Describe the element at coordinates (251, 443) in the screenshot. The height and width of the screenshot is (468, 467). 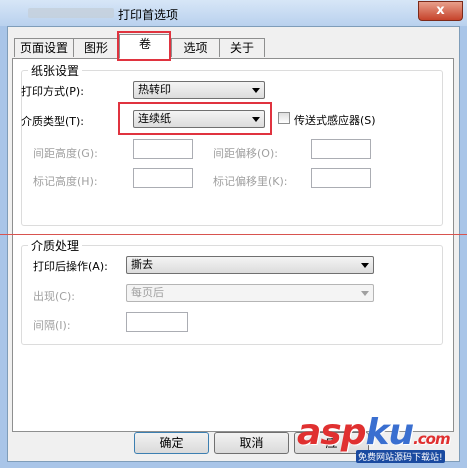
I see `cancel-button: 取消` at that location.